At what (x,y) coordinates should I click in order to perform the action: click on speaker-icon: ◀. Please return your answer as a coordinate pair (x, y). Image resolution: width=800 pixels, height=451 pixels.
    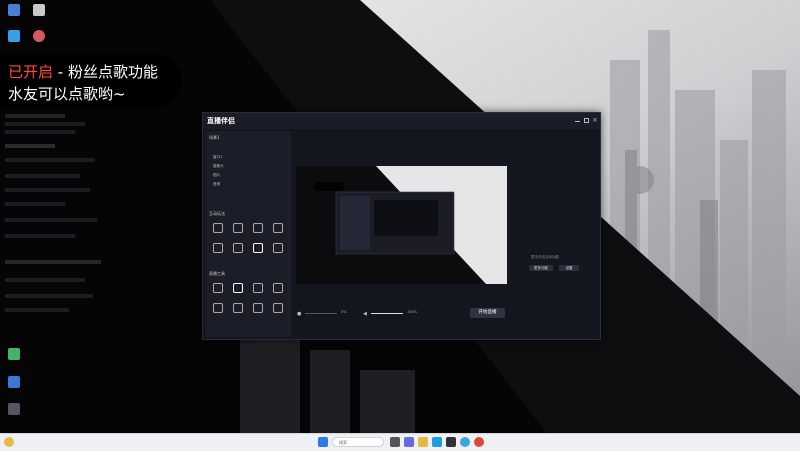
    Looking at the image, I should click on (365, 314).